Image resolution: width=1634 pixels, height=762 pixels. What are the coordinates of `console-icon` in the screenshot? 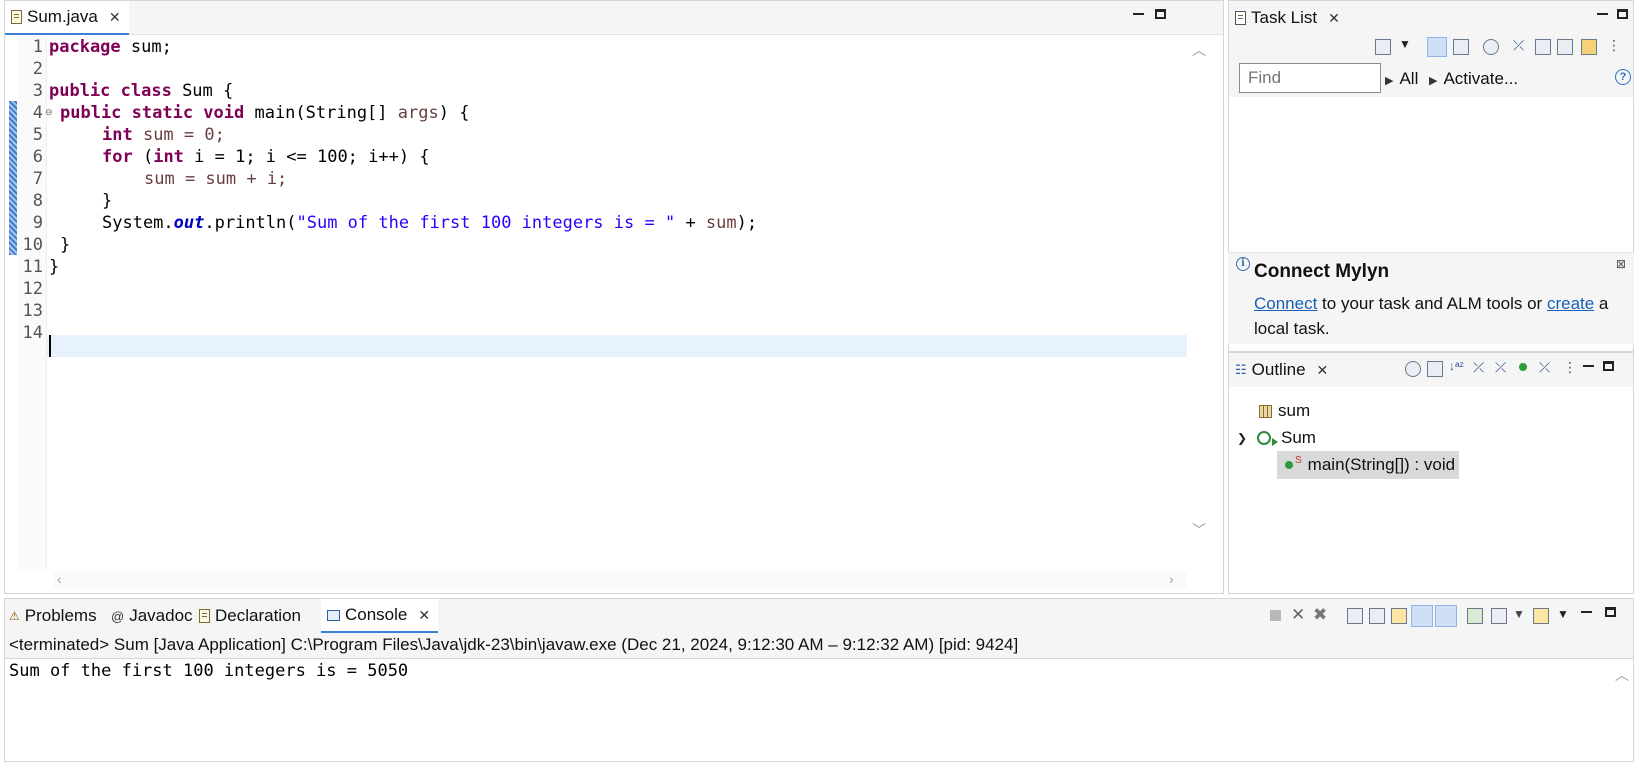 It's located at (333, 615).